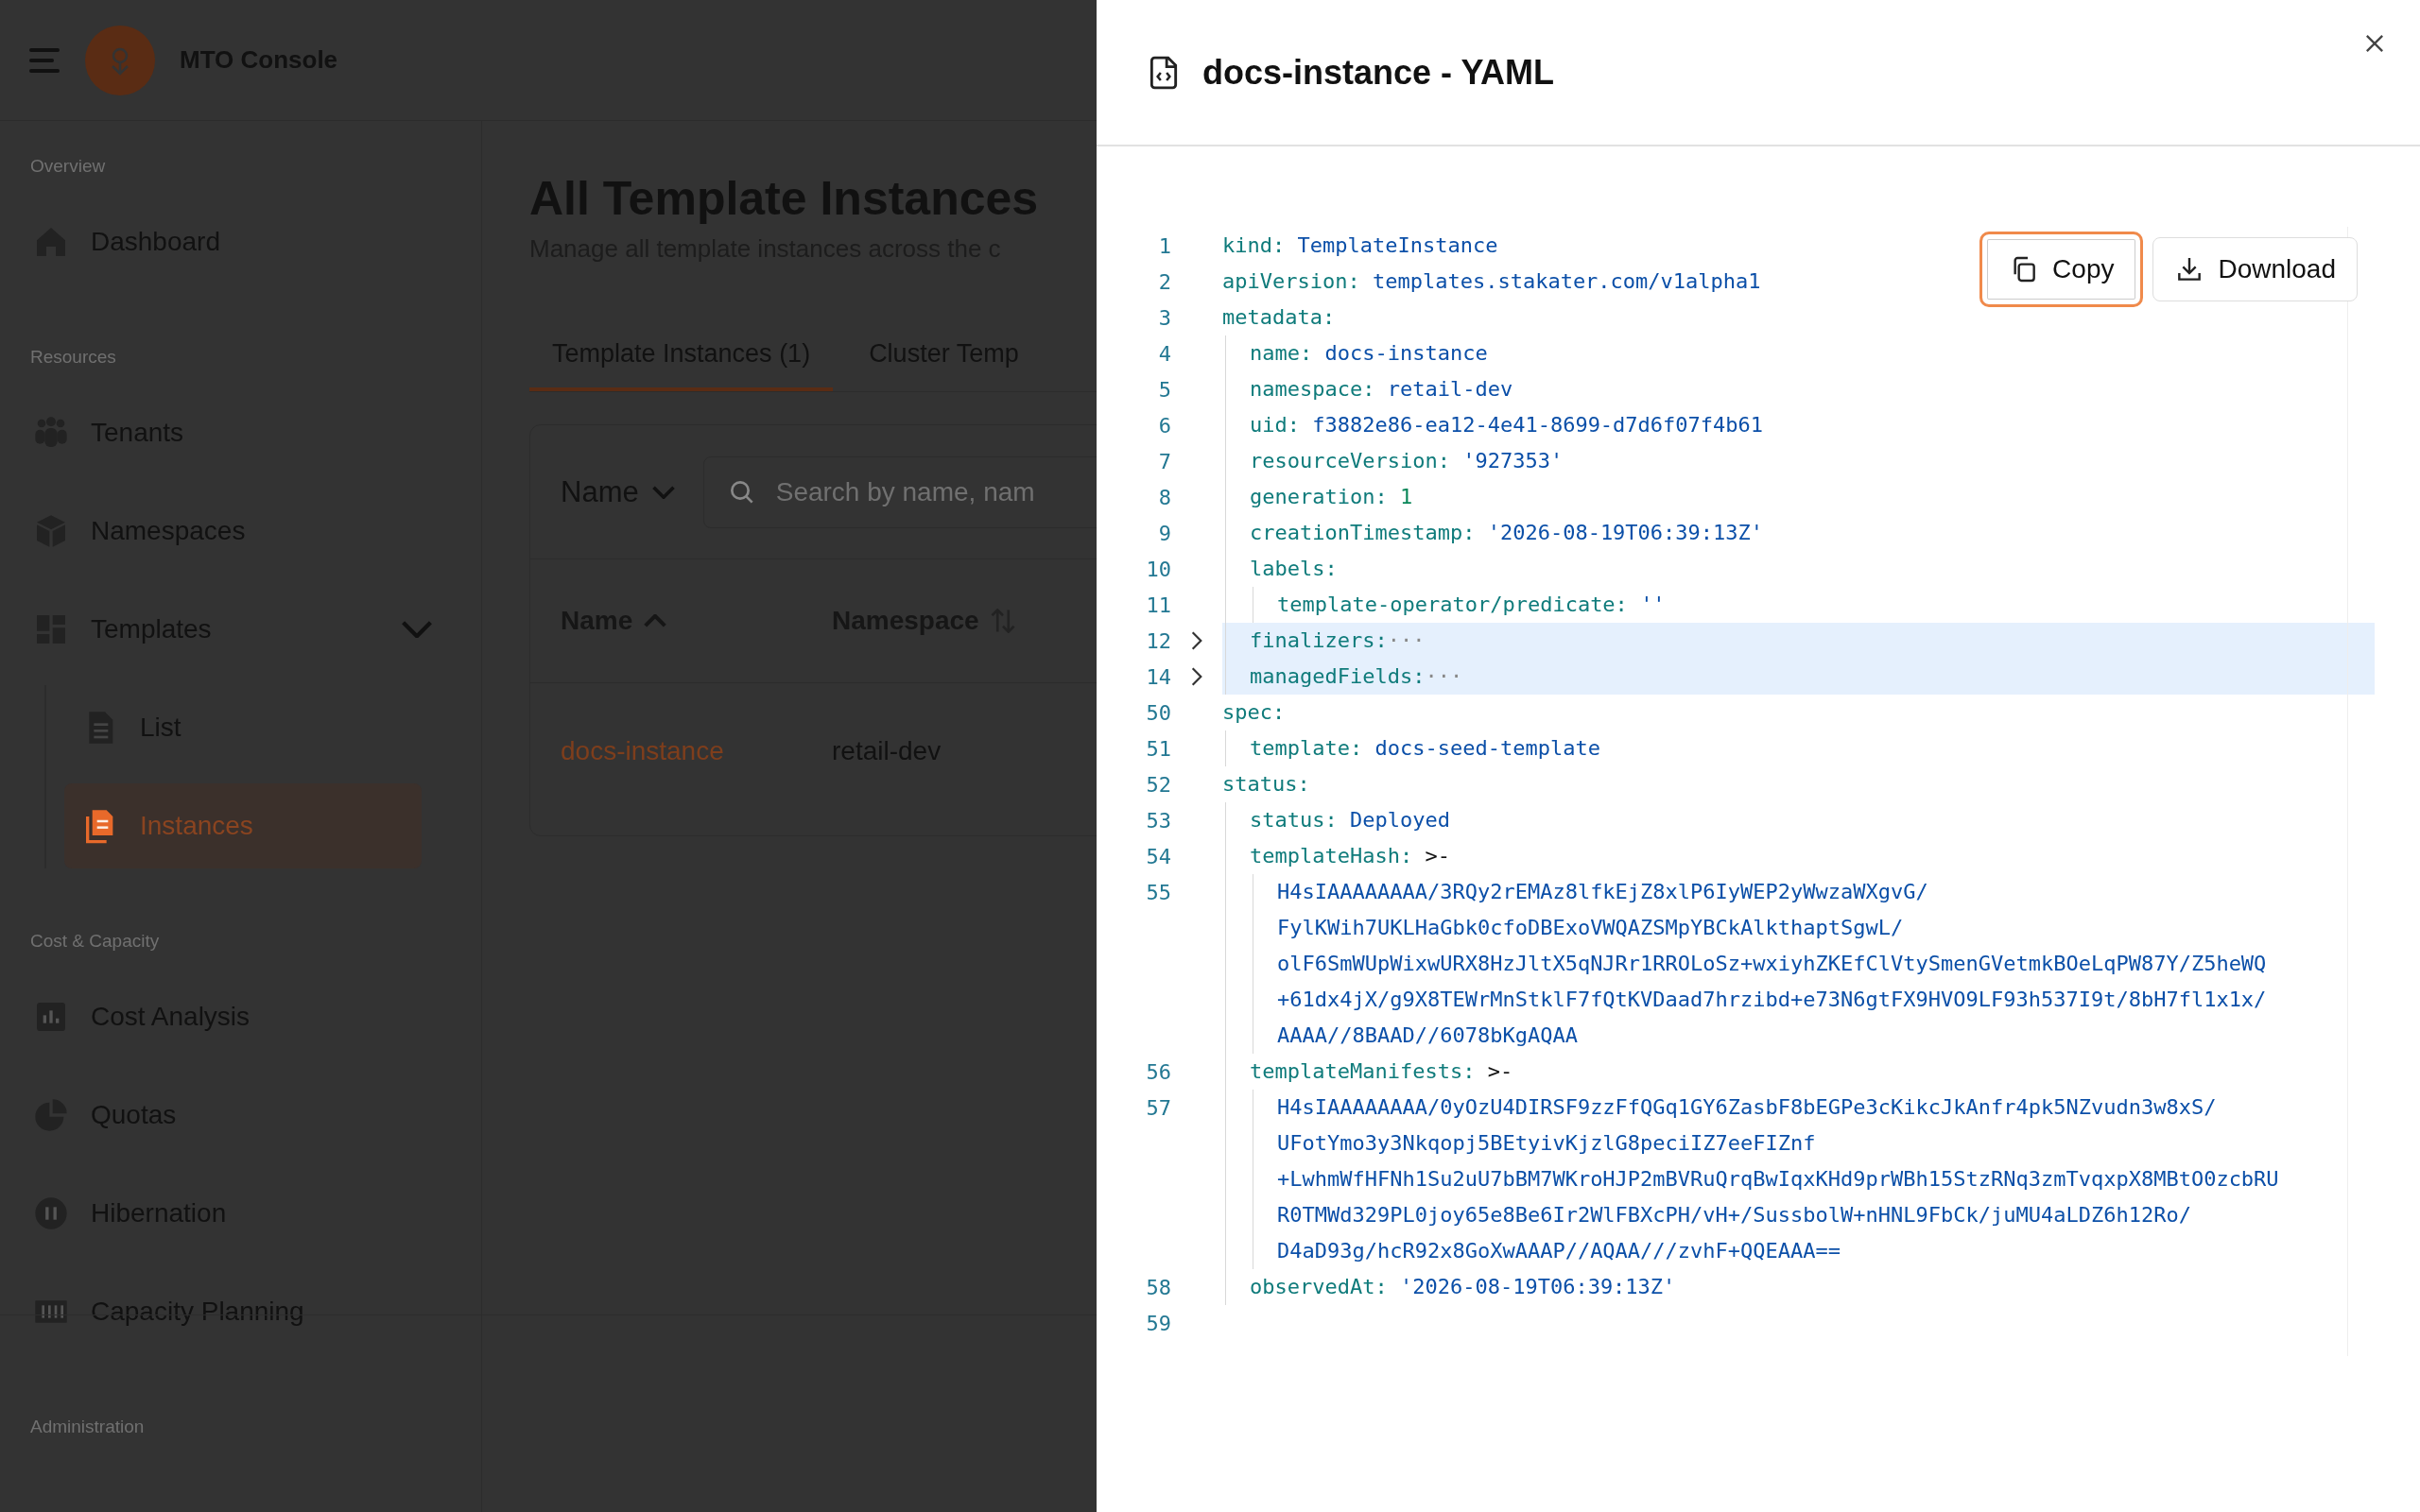  I want to click on sidebar-item: Instances, so click(243, 825).